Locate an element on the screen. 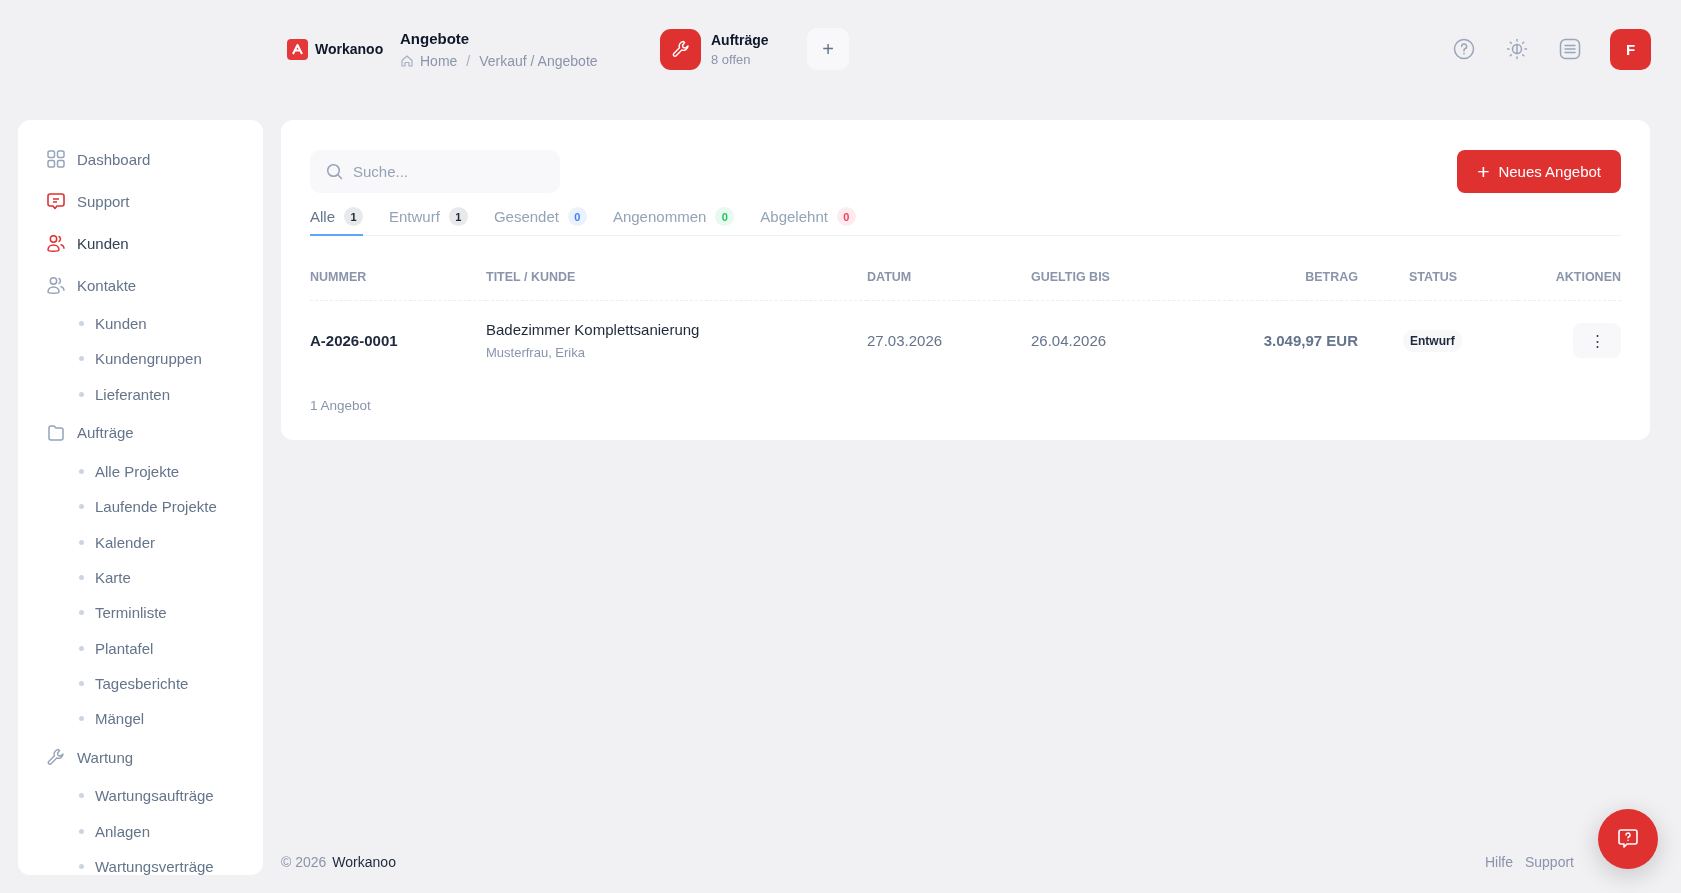 This screenshot has width=1681, height=893. customer-name: Musterfrau, Erika is located at coordinates (536, 352).